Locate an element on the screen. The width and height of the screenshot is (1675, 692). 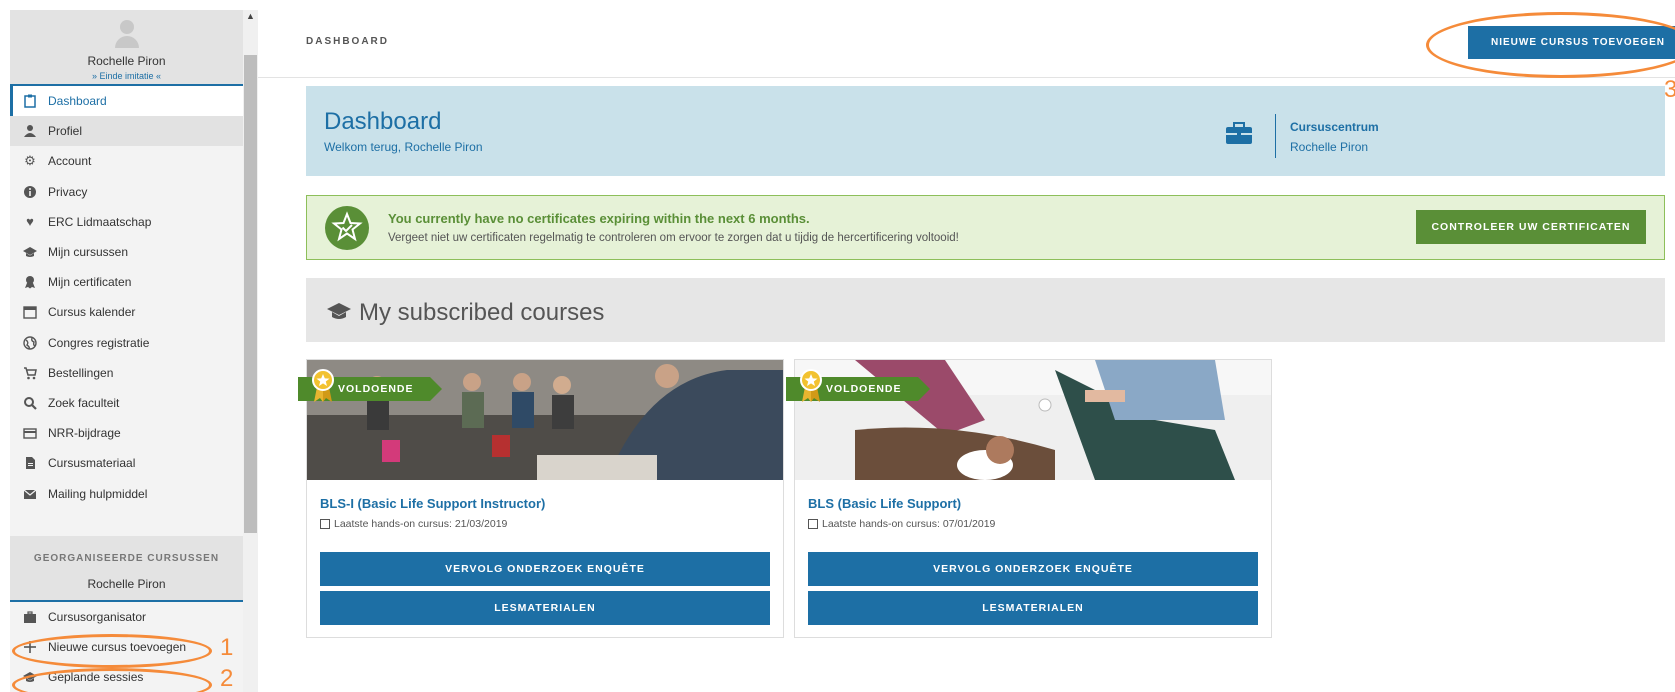
sidebar-item-privacy: Privacy is located at coordinates (126, 192).